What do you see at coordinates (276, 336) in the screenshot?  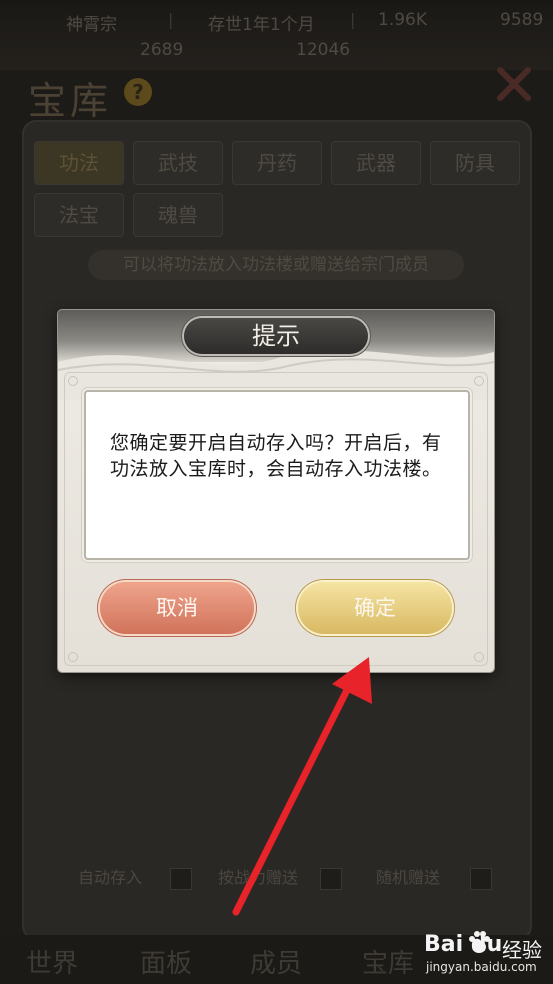 I see `dialog-title: 提示` at bounding box center [276, 336].